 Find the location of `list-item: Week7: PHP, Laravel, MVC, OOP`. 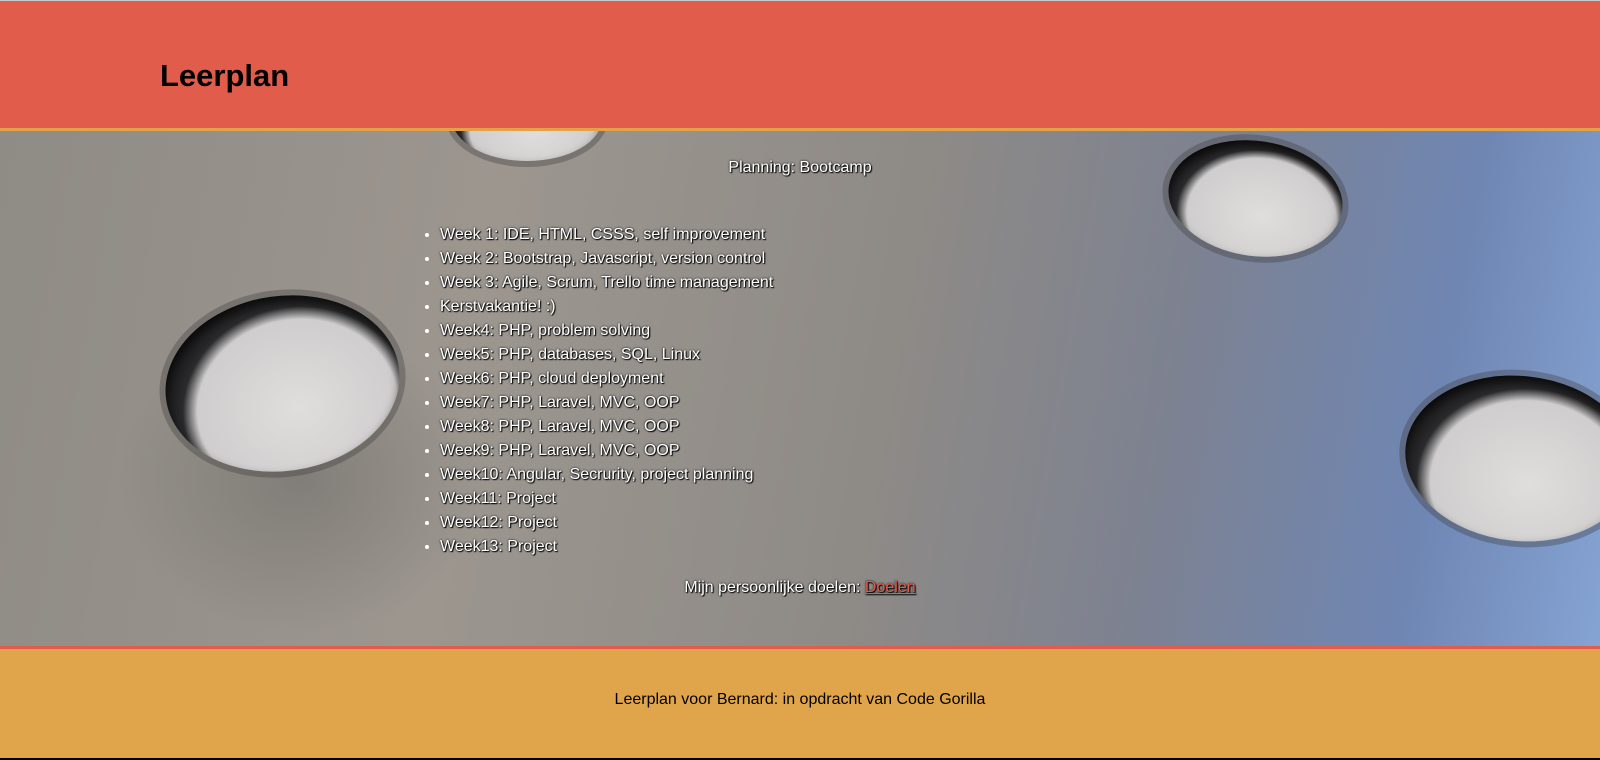

list-item: Week7: PHP, Laravel, MVC, OOP is located at coordinates (606, 403).